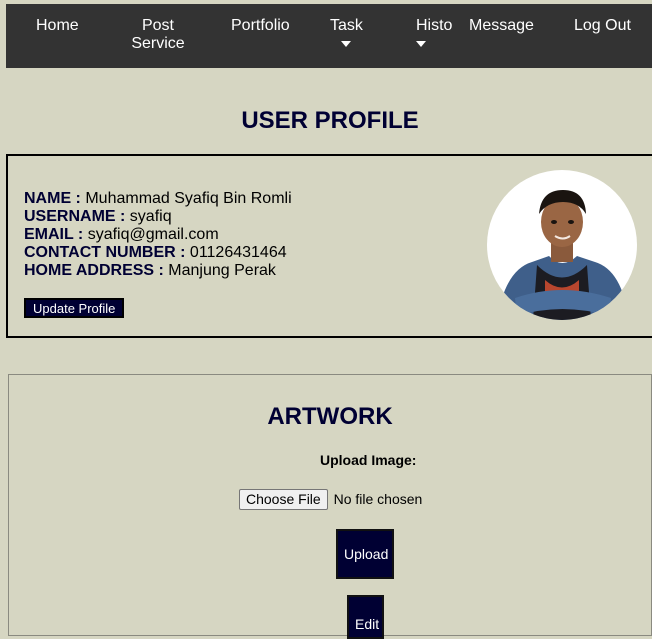 Image resolution: width=652 pixels, height=639 pixels. Describe the element at coordinates (330, 120) in the screenshot. I see `user-profile-title: USER PROFILE` at that location.